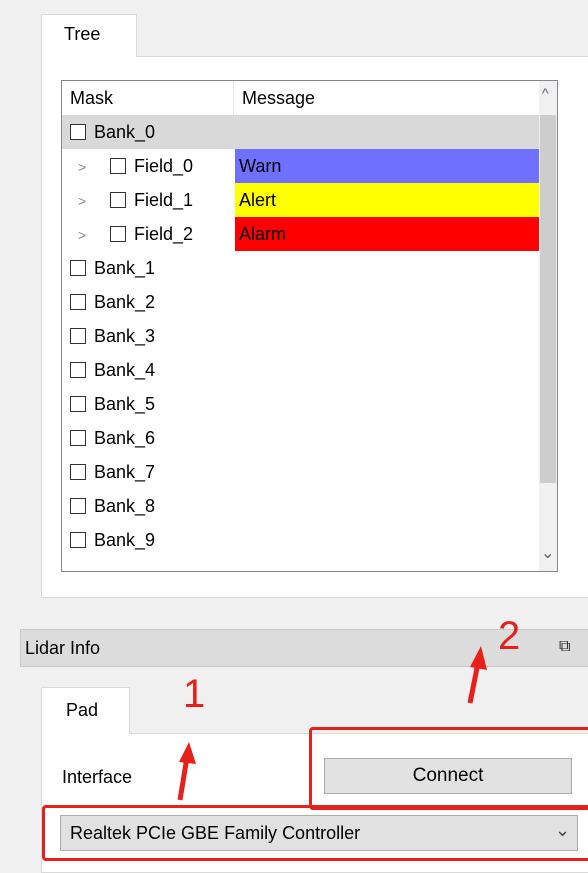  I want to click on annotation-number-one: 1, so click(194, 694).